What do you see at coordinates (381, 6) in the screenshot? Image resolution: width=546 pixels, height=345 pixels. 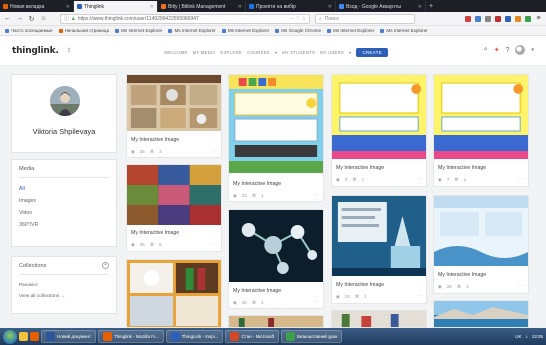 I see `browser-tab-google-login: Вход - Google Аккаунты ✕` at bounding box center [381, 6].